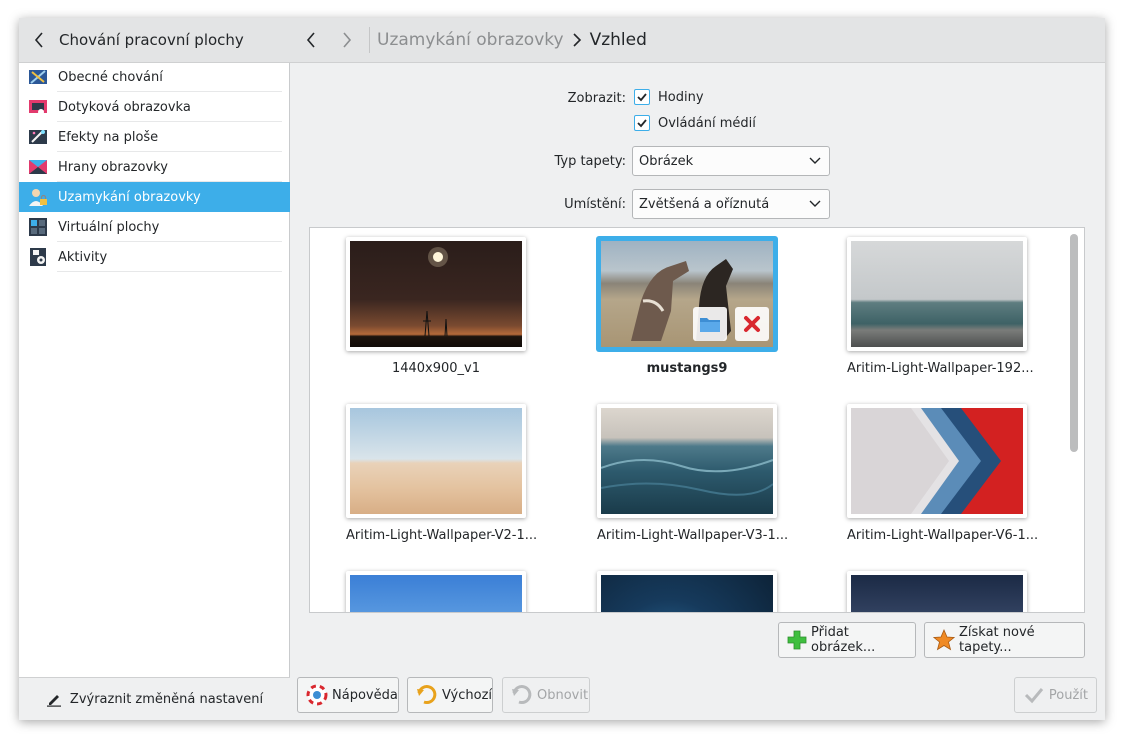 The image size is (1124, 740). Describe the element at coordinates (467, 695) in the screenshot. I see `defaults-label: Výchozí` at that location.